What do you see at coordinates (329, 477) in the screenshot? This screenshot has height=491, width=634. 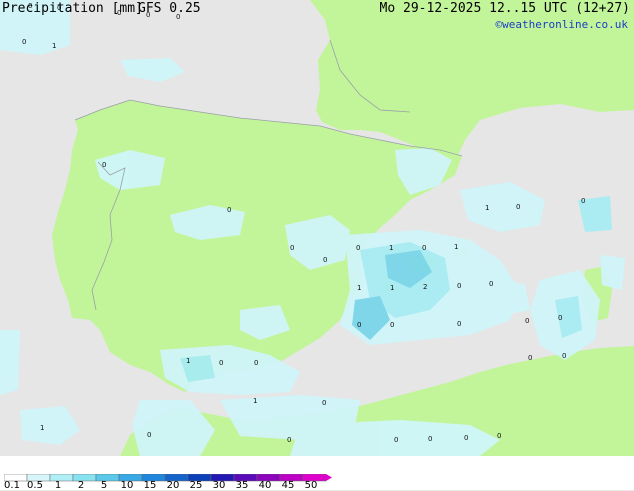 I see `legend-arrow` at bounding box center [329, 477].